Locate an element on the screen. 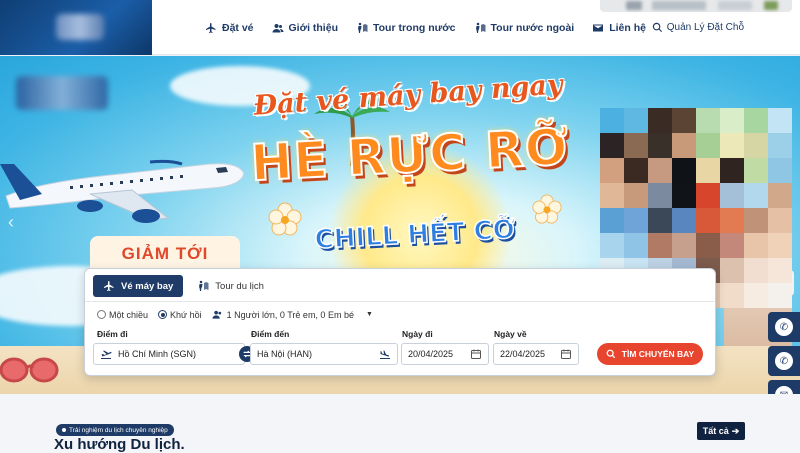 This screenshot has height=453, width=800. nav-item-gioi-thieu: Giới thiệu is located at coordinates (305, 28).